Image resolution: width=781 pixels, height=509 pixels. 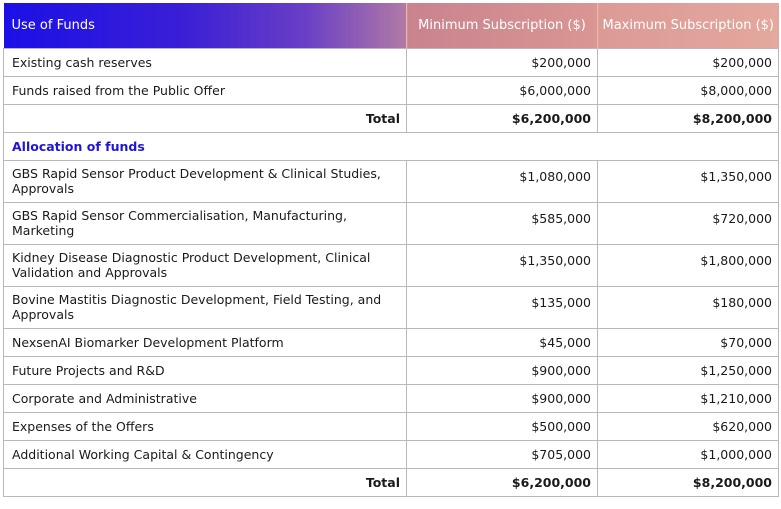 I want to click on allocation-max: $1,250,000, so click(x=688, y=370).